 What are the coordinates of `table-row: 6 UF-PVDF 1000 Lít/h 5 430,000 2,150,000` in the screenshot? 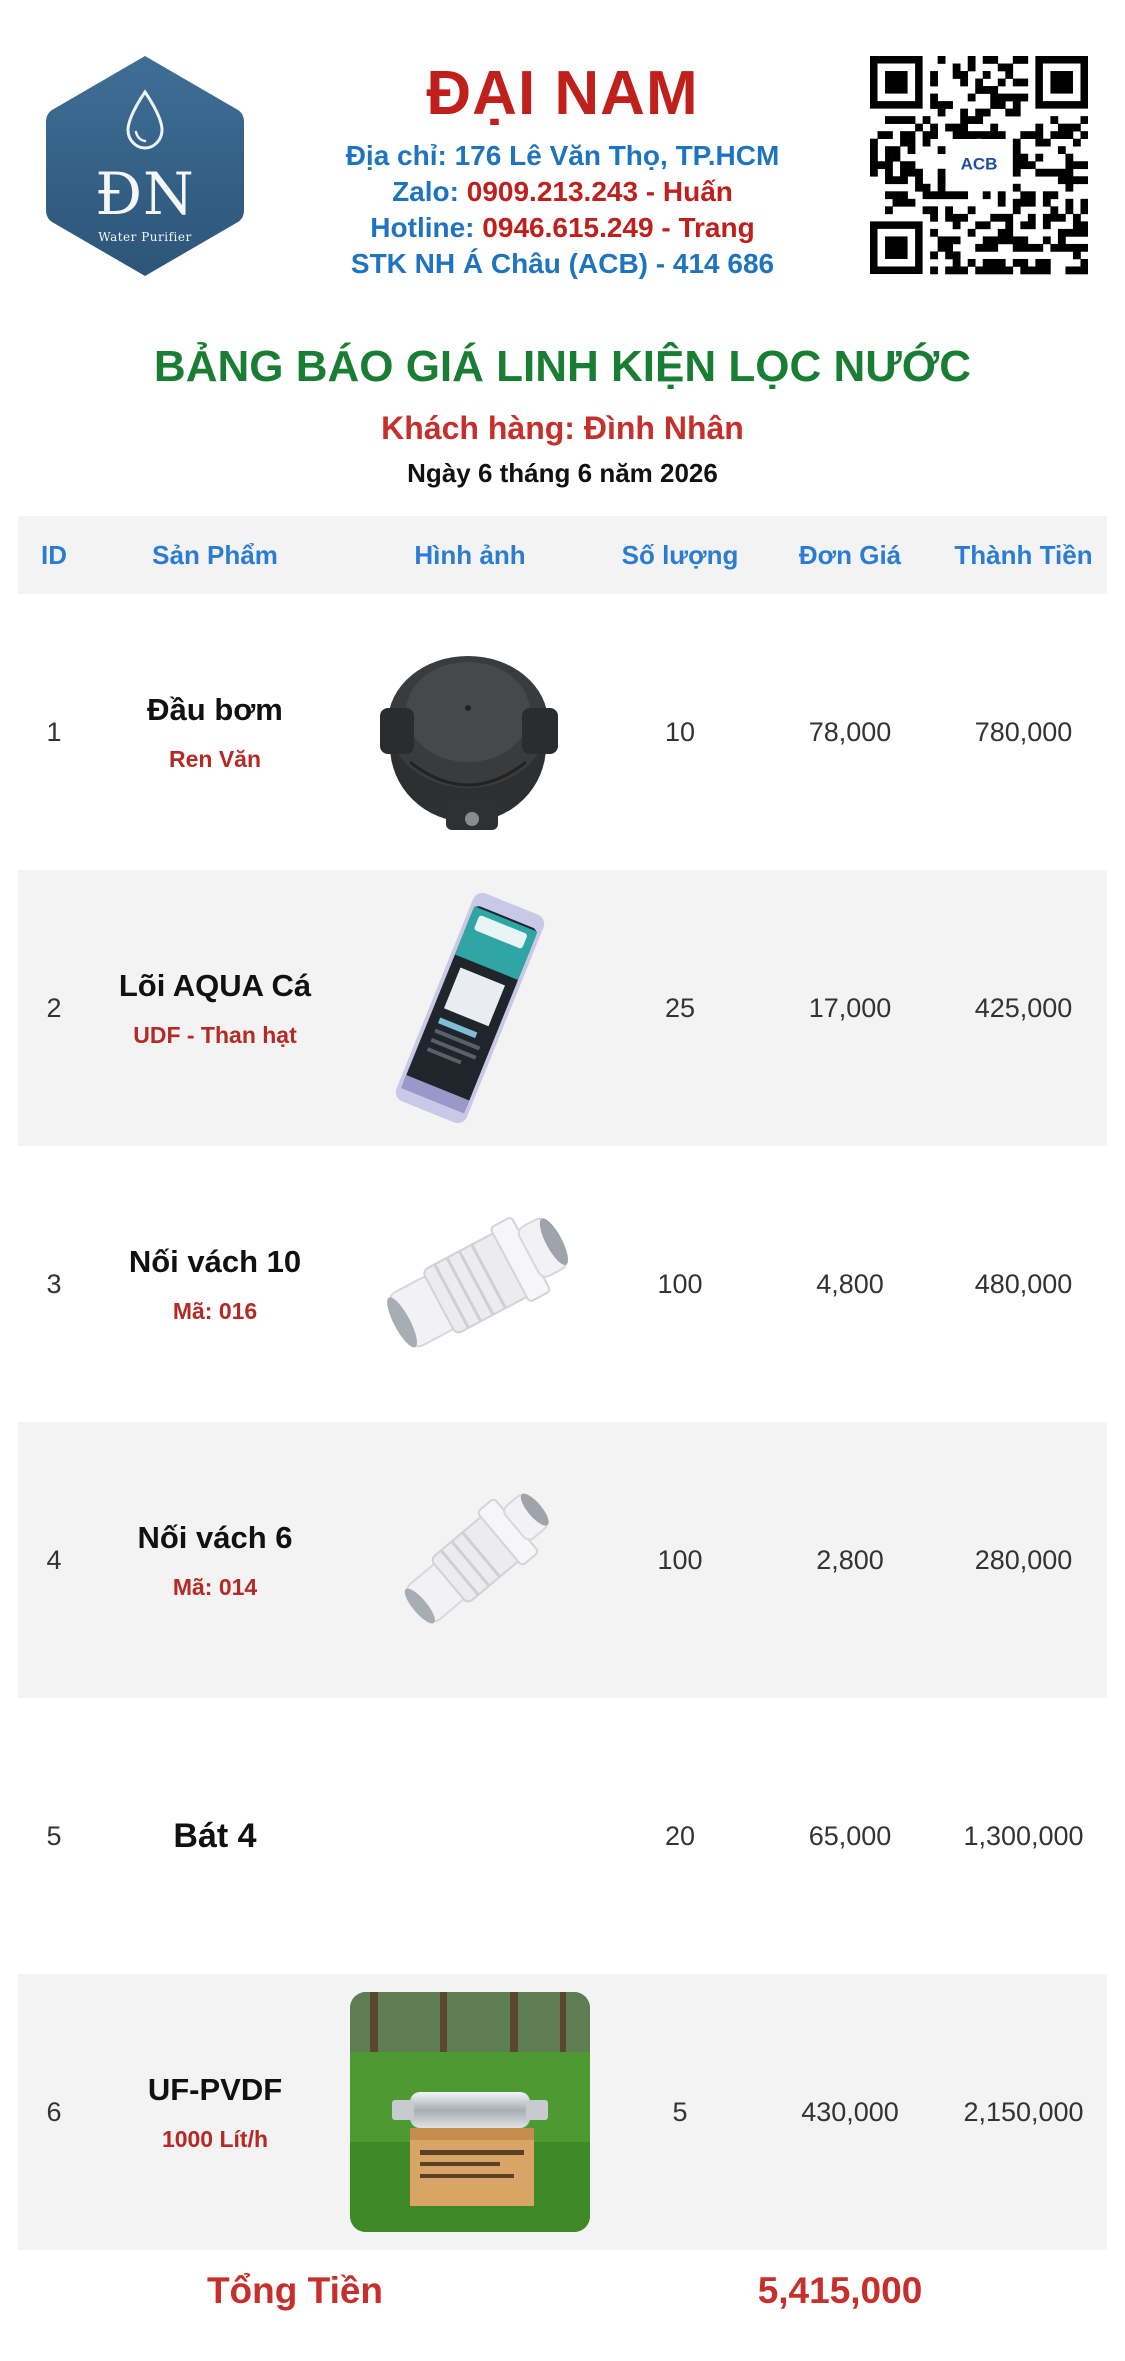 It's located at (562, 2112).